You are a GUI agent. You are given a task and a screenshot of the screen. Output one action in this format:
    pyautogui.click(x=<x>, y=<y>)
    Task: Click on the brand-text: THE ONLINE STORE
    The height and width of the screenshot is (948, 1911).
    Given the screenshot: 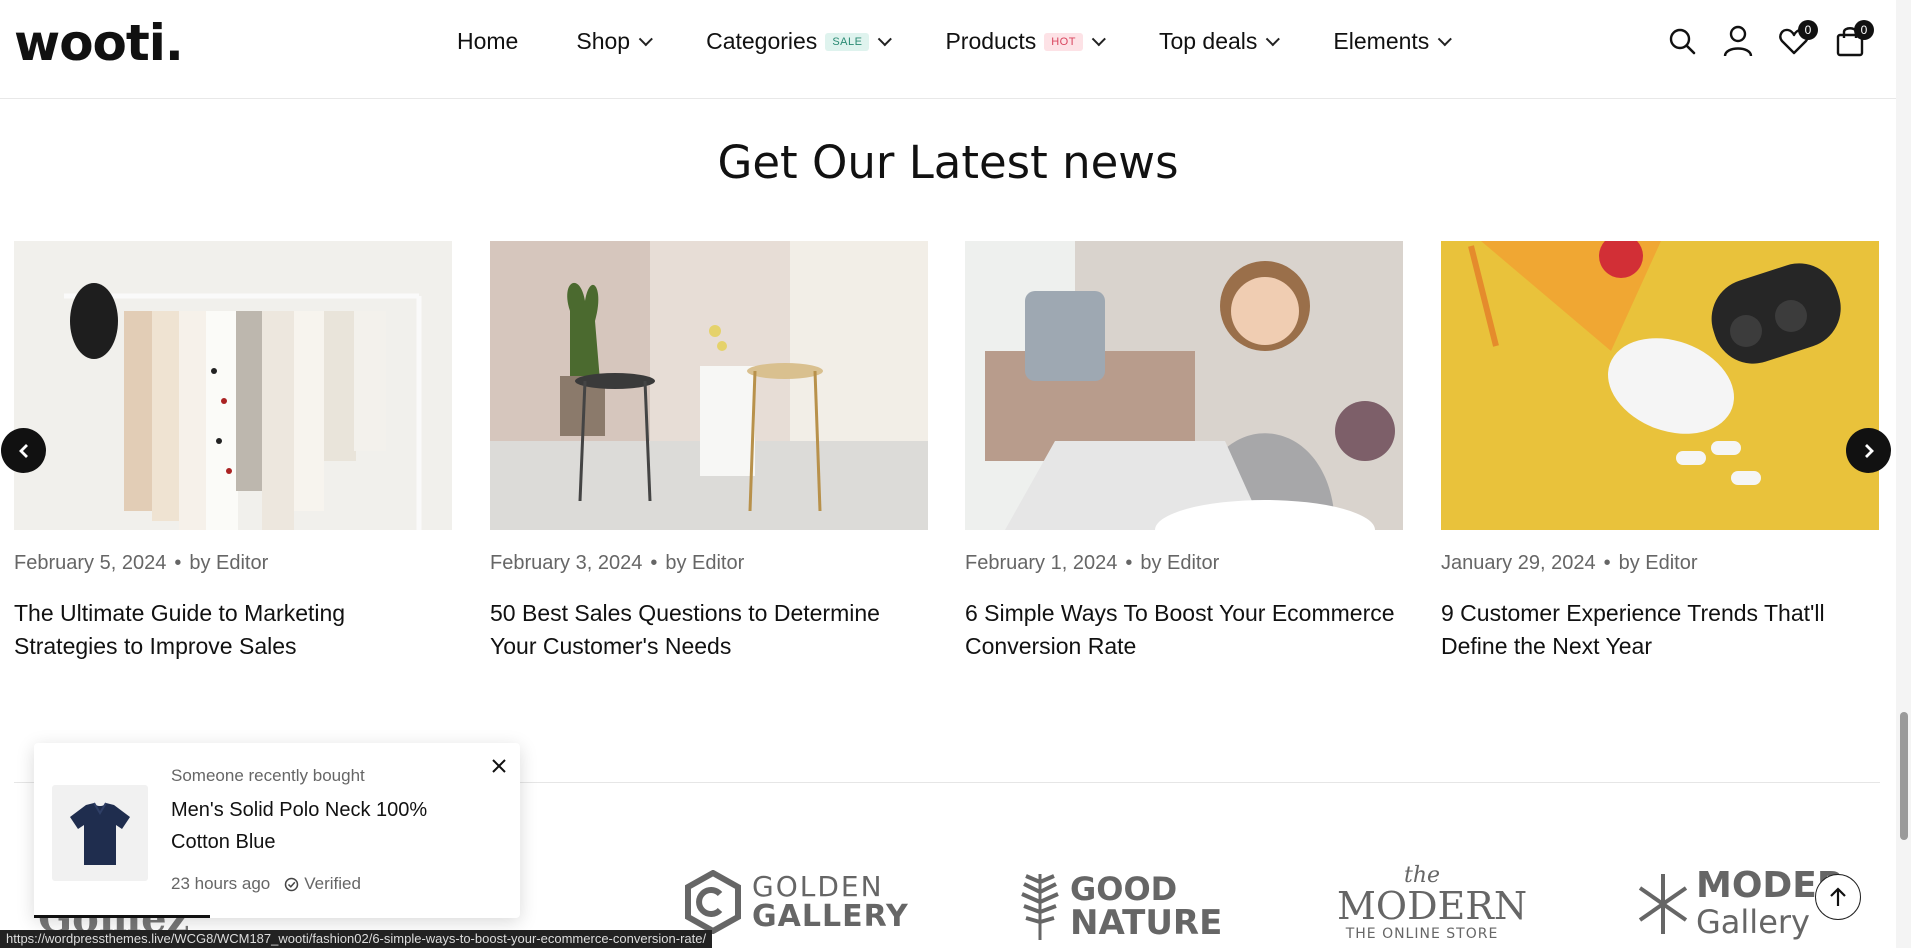 What is the action you would take?
    pyautogui.click(x=1422, y=934)
    